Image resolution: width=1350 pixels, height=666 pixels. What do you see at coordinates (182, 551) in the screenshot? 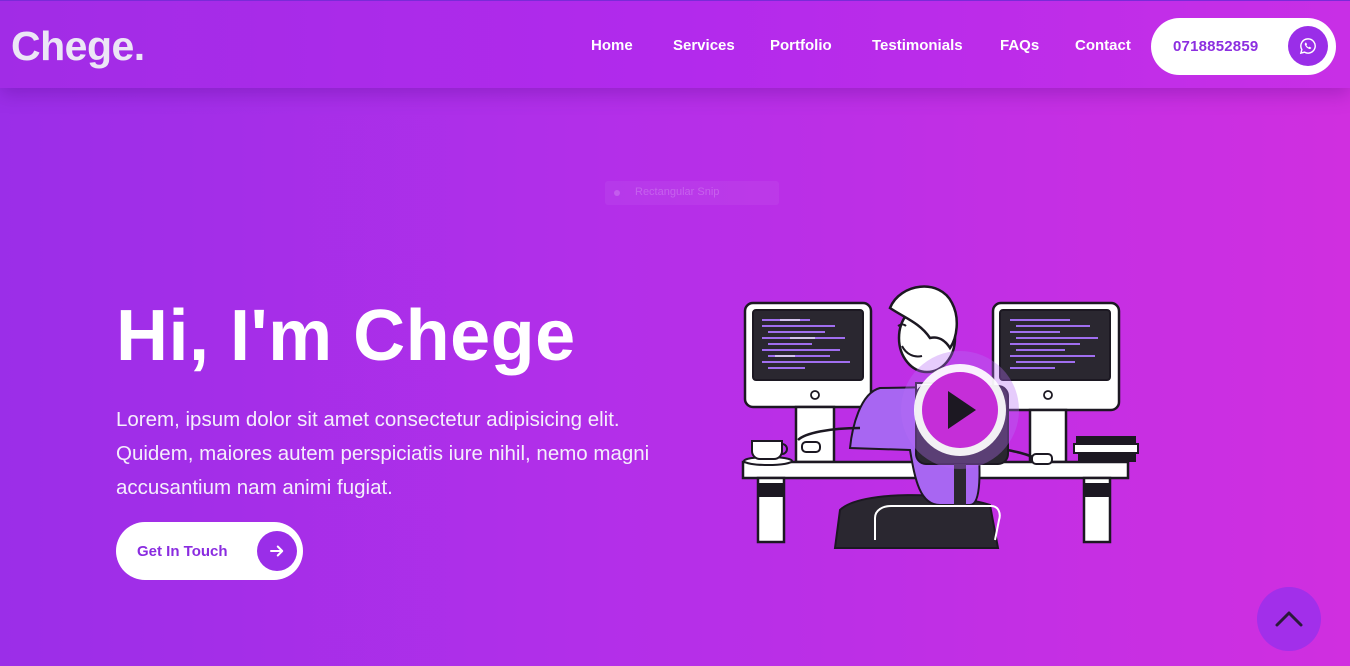
I see `cta-label: Get In Touch` at bounding box center [182, 551].